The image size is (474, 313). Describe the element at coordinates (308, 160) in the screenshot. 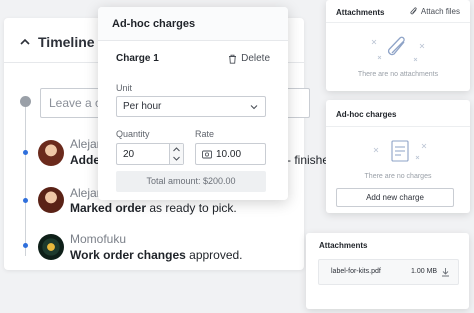

I see `entry-text-overflow: - finishe` at that location.